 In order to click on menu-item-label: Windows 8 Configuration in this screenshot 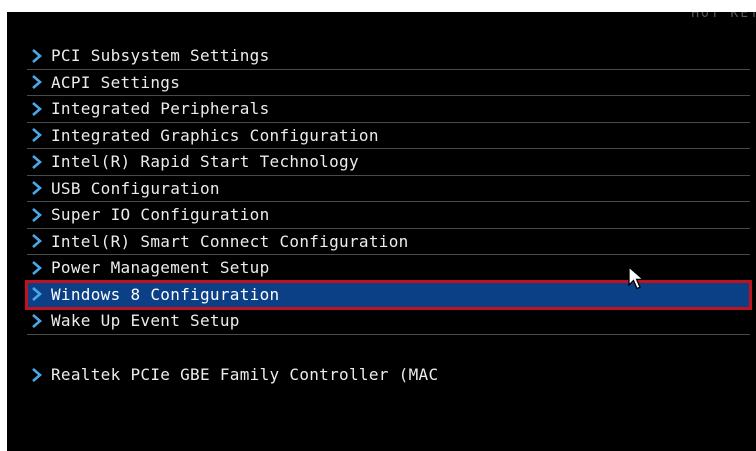, I will do `click(165, 294)`.